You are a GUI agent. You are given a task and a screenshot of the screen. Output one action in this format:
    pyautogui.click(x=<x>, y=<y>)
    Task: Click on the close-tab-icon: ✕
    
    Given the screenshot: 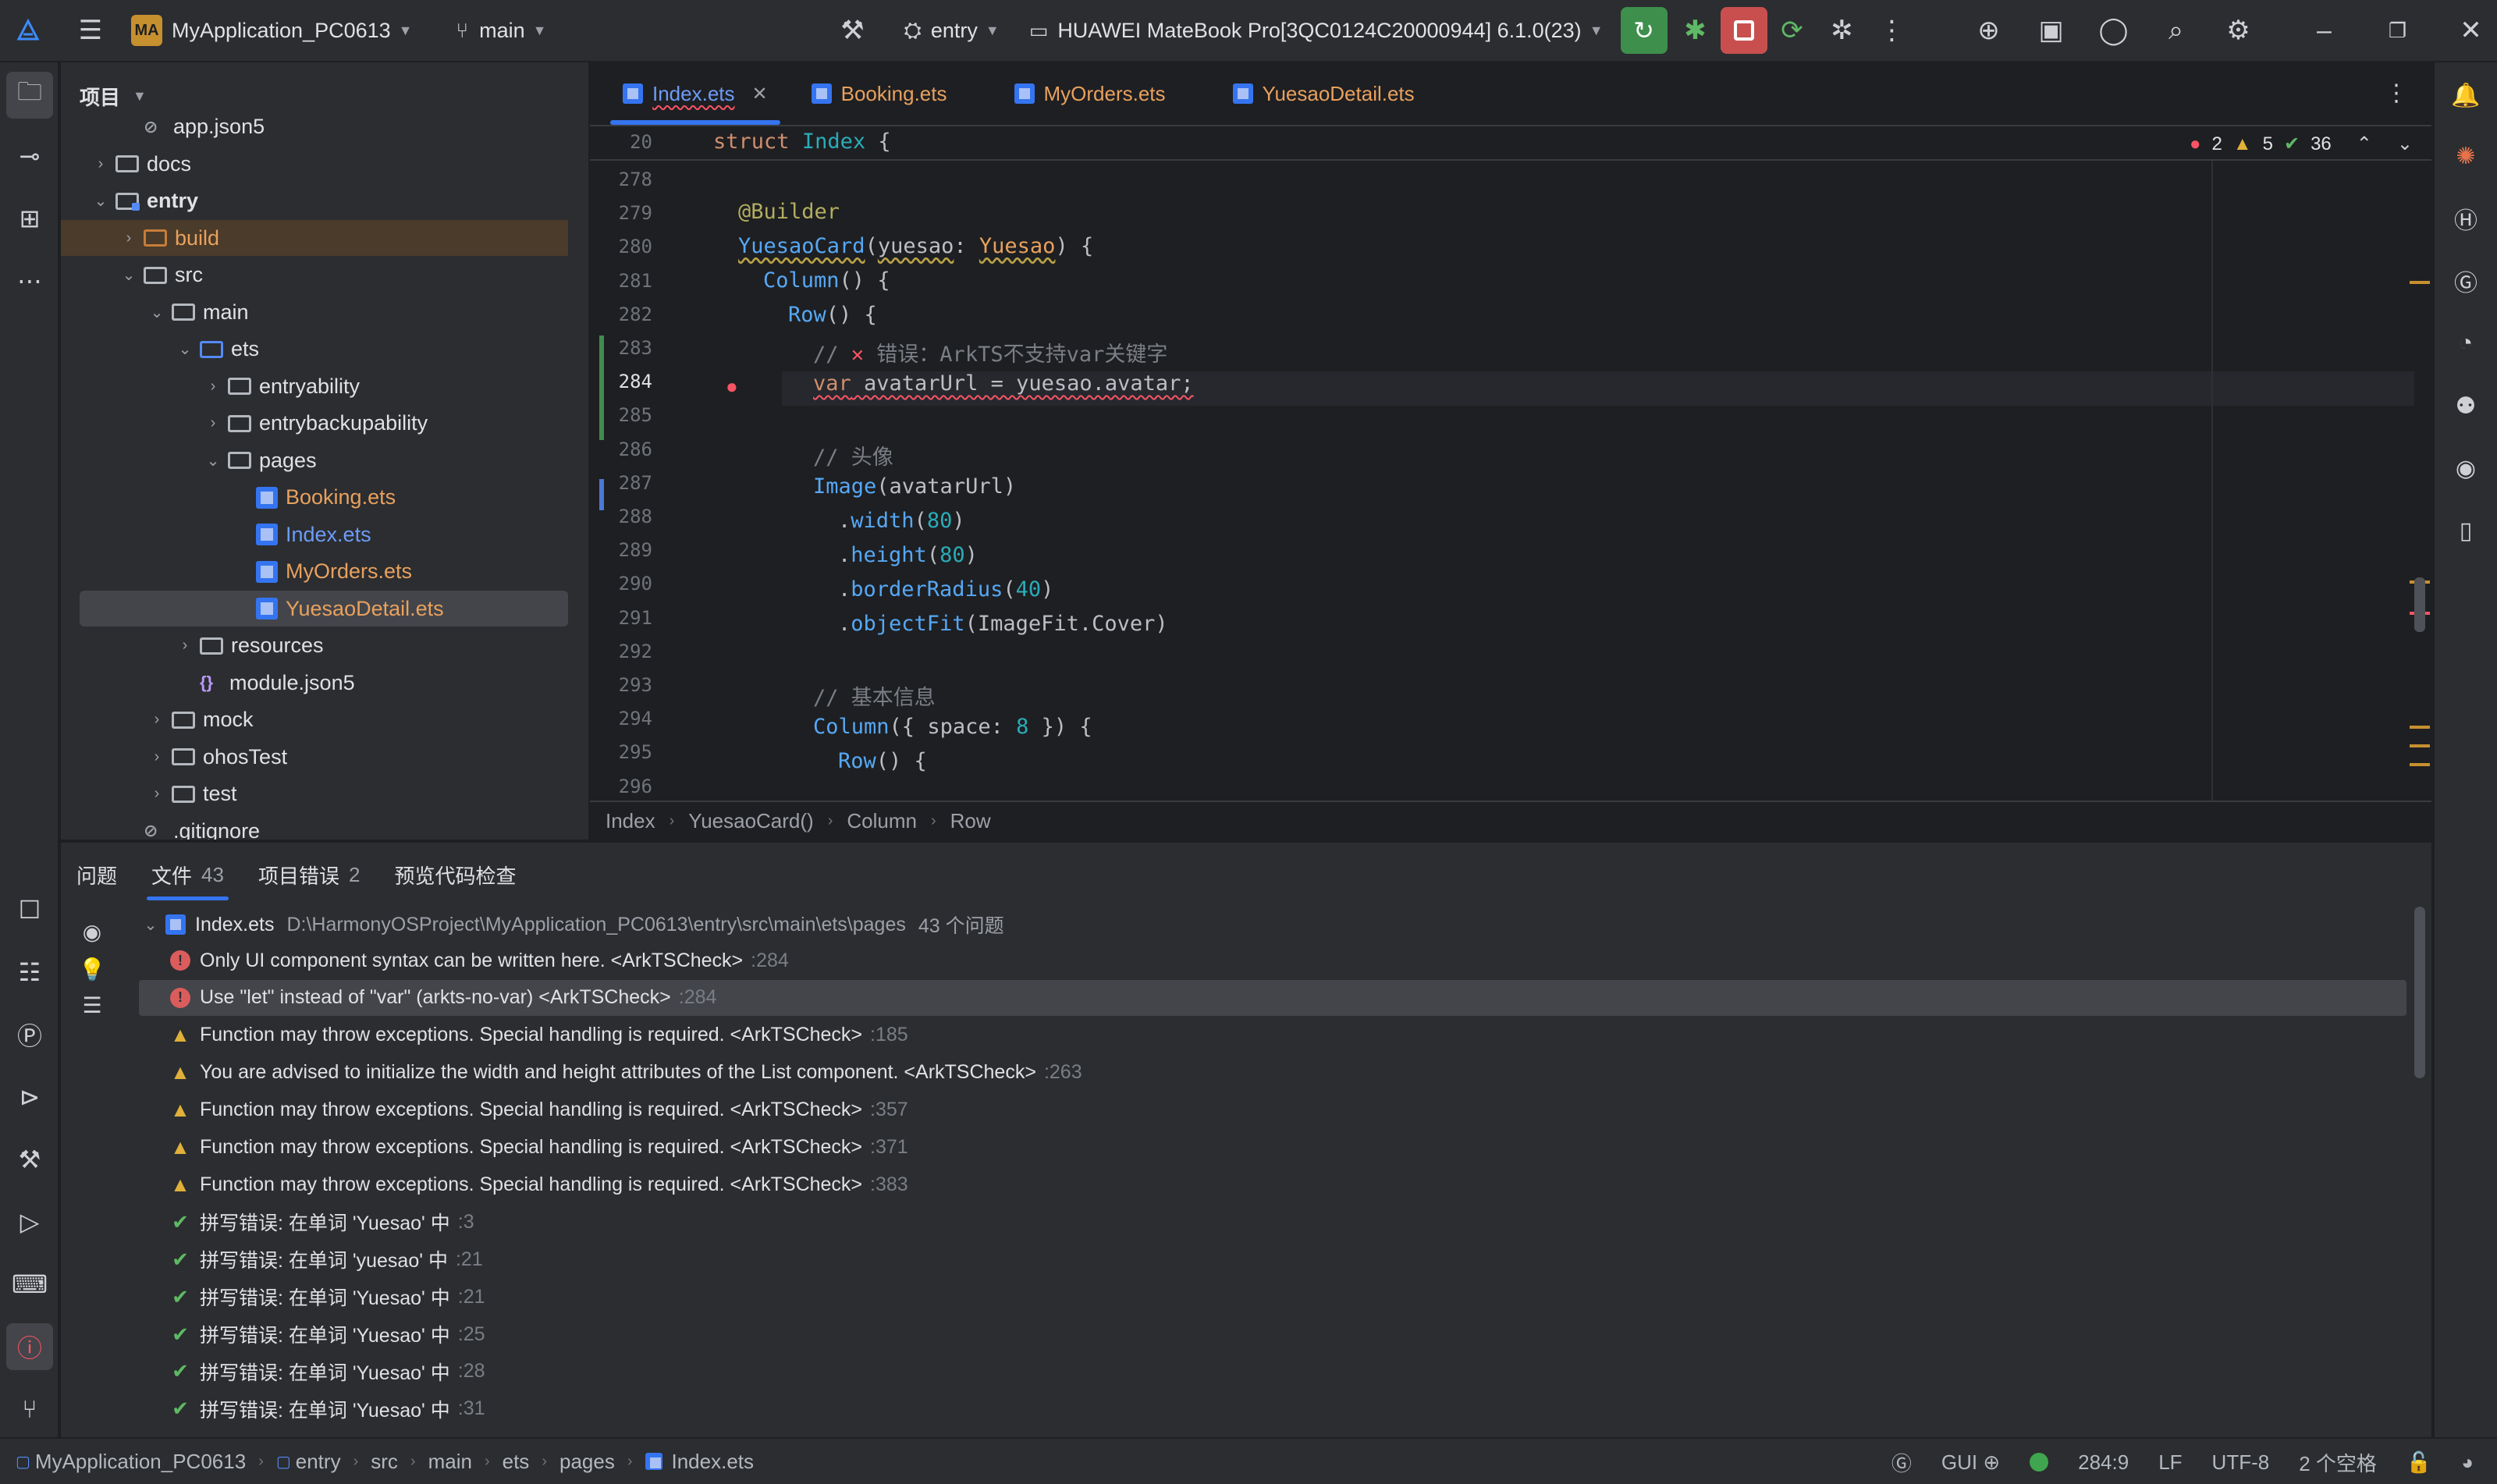 What is the action you would take?
    pyautogui.click(x=760, y=94)
    